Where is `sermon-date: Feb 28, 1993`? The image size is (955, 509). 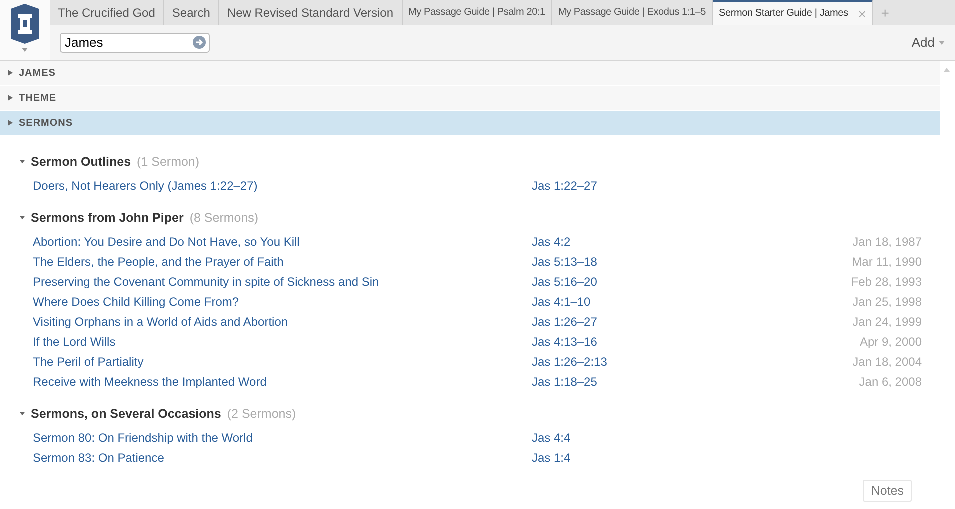
sermon-date: Feb 28, 1993 is located at coordinates (886, 282).